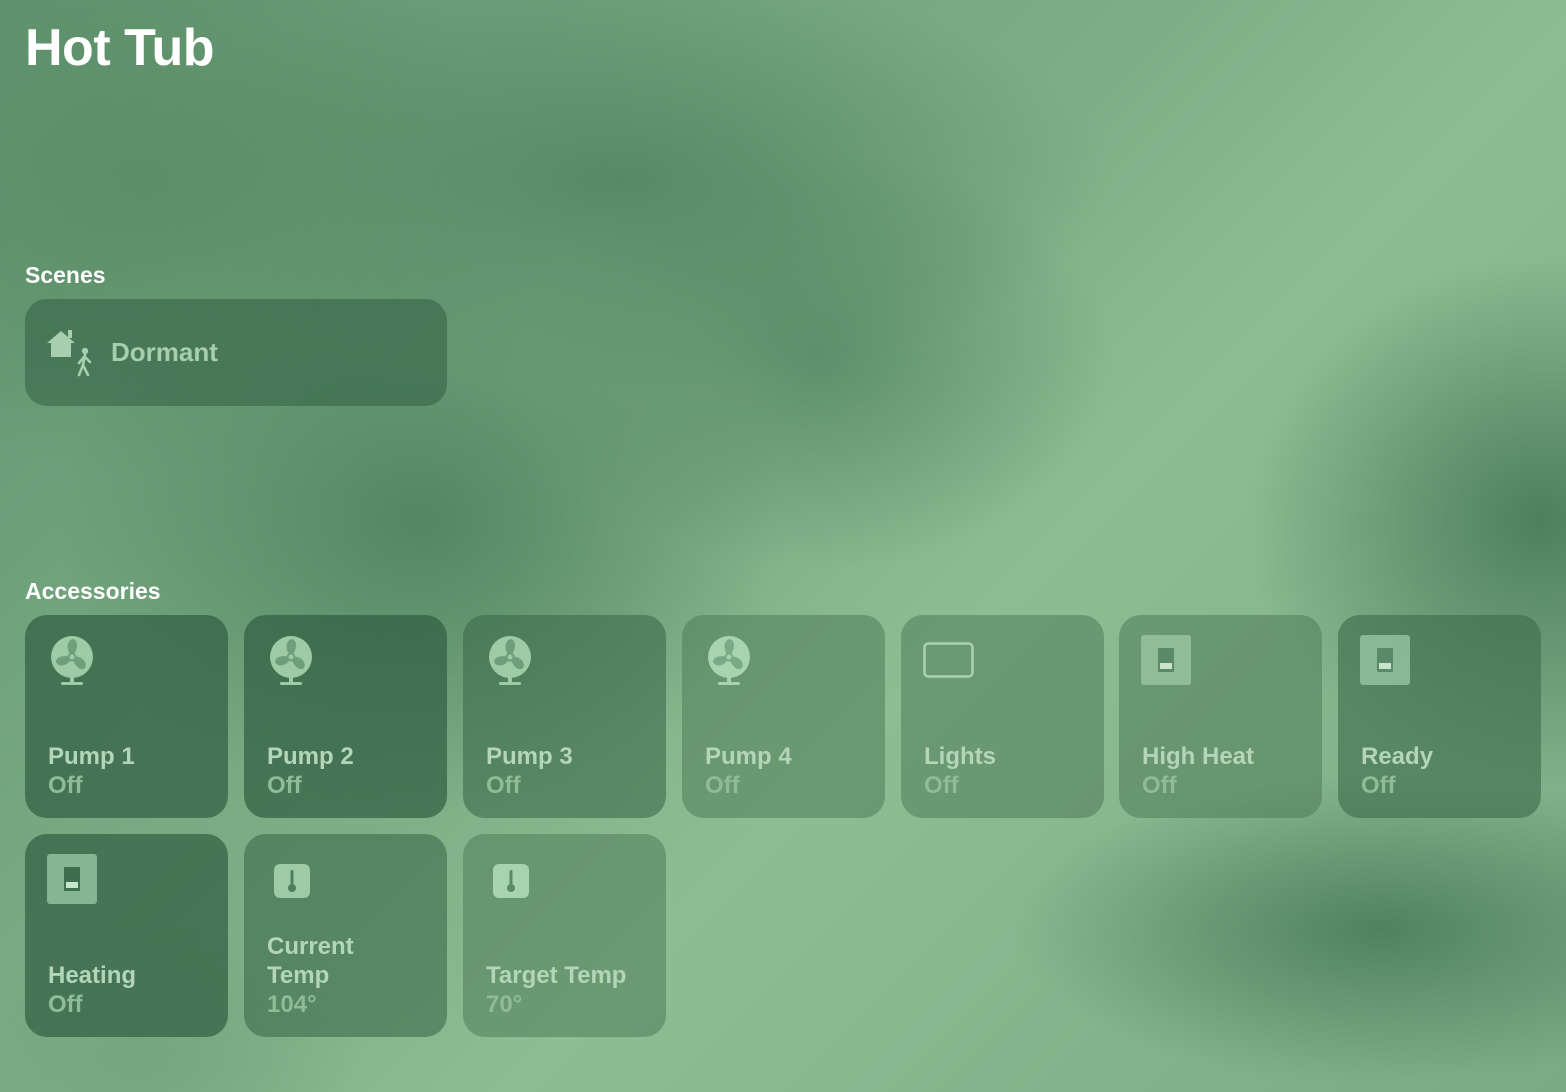 The width and height of the screenshot is (1566, 1092). What do you see at coordinates (236, 352) in the screenshot?
I see `scene-tile-dormant: Dormant` at bounding box center [236, 352].